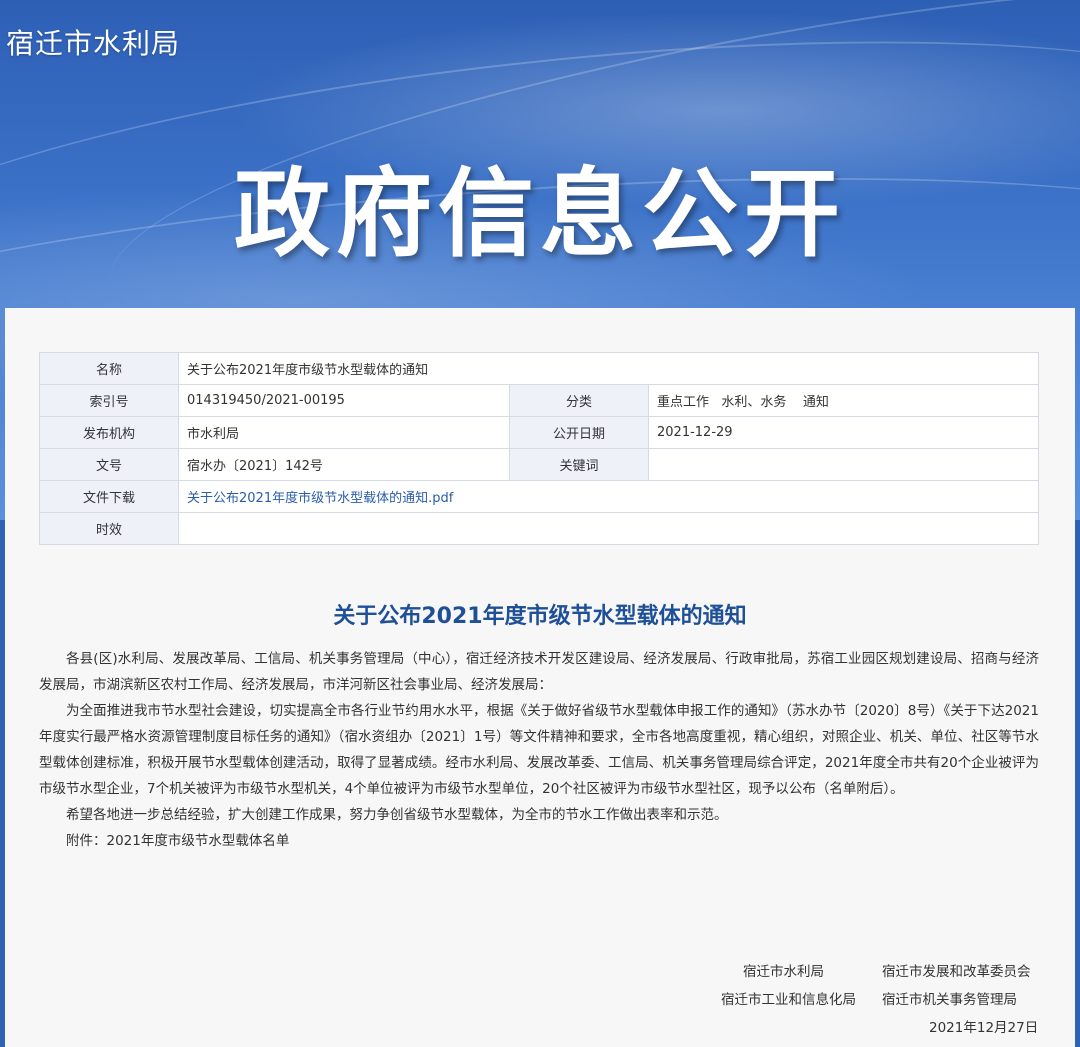 This screenshot has height=1047, width=1080. What do you see at coordinates (949, 1000) in the screenshot?
I see `signature-org: 宿迁市机关事务管理局` at bounding box center [949, 1000].